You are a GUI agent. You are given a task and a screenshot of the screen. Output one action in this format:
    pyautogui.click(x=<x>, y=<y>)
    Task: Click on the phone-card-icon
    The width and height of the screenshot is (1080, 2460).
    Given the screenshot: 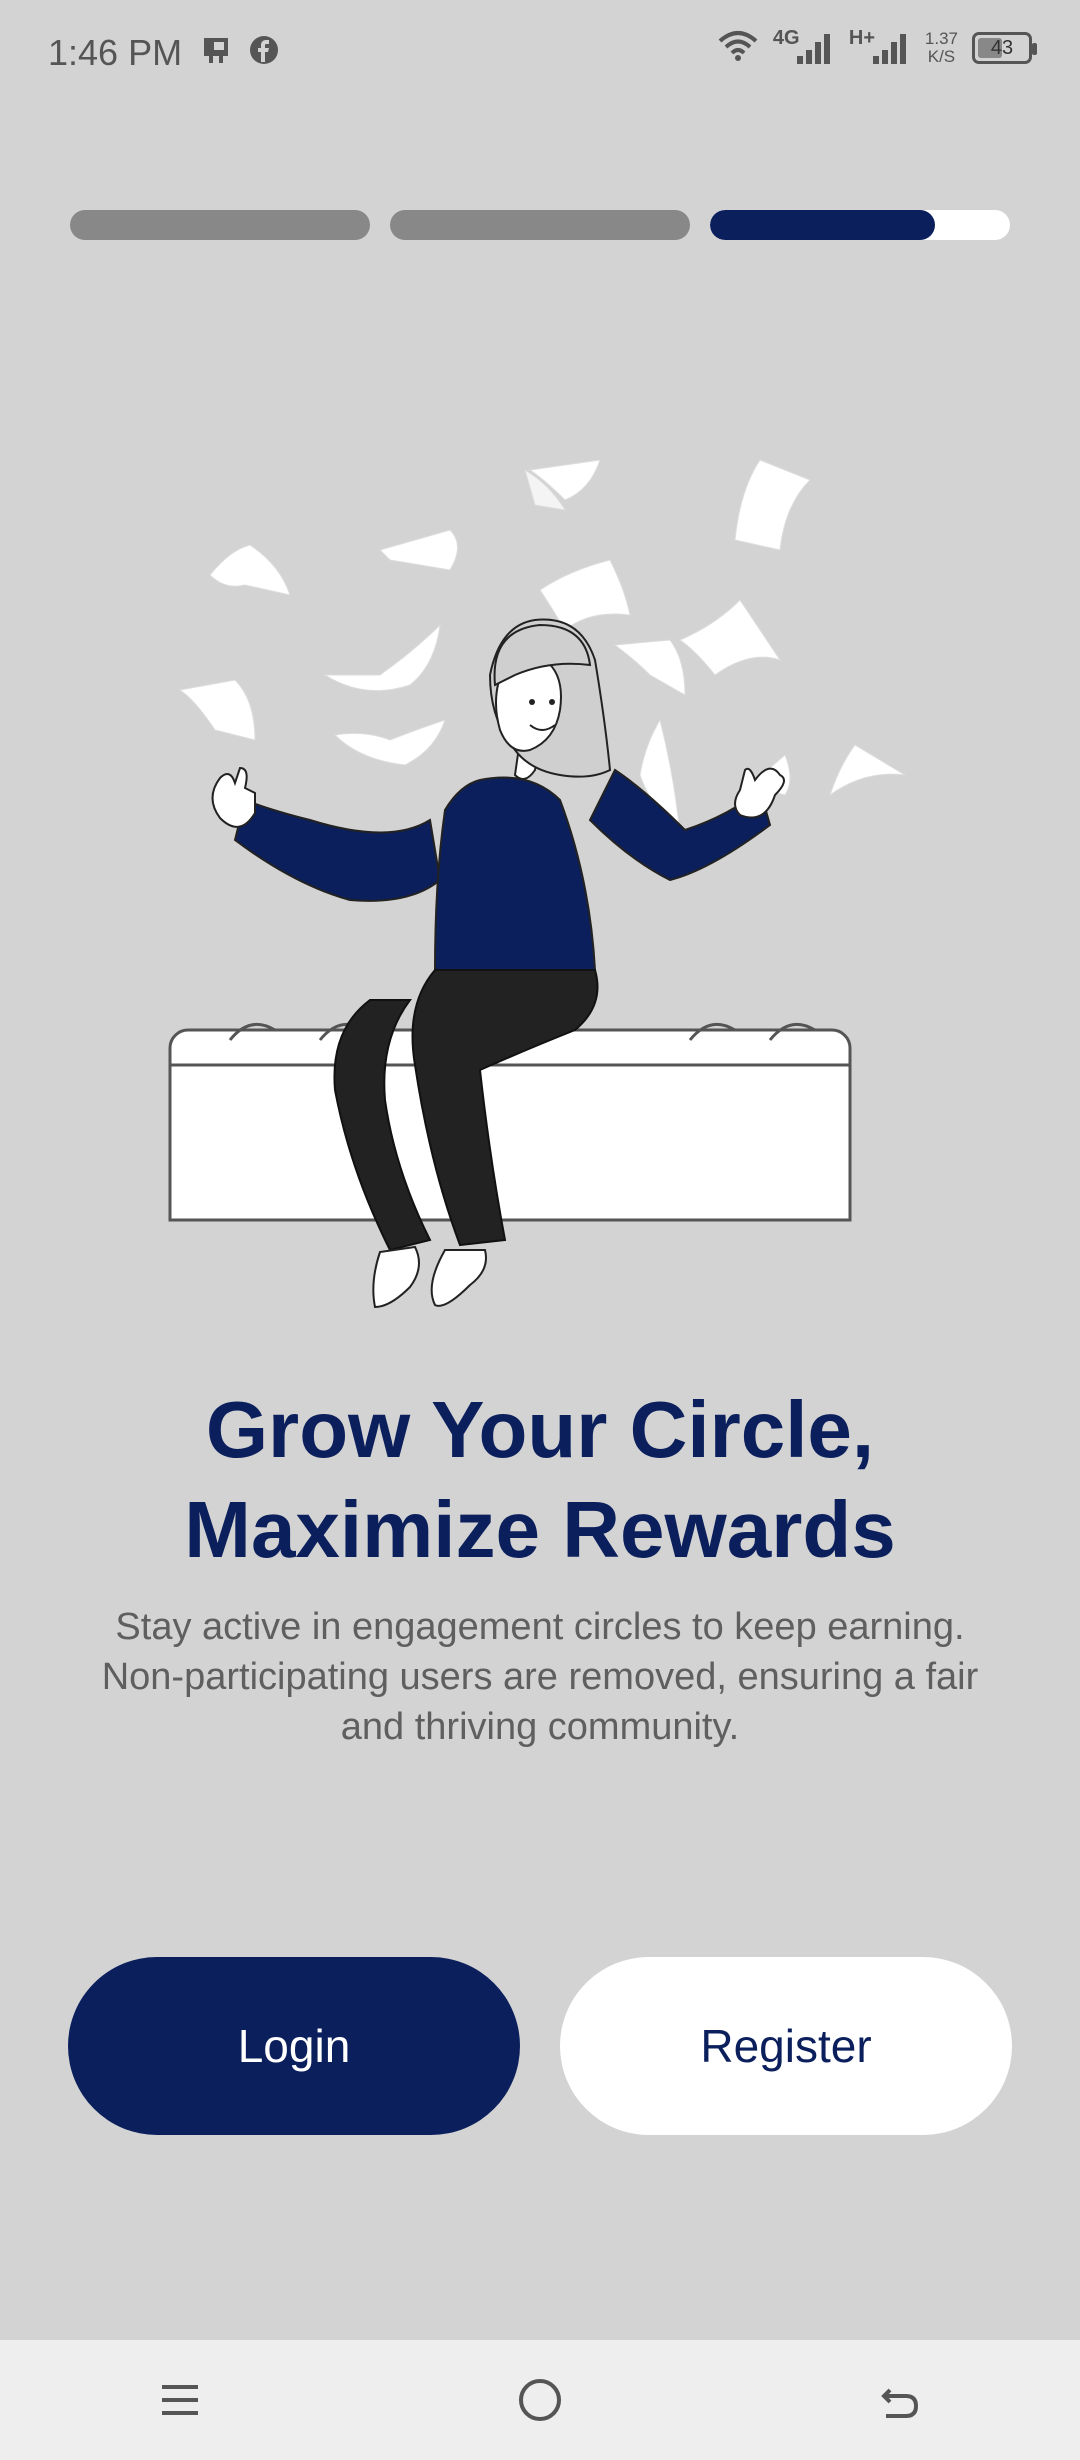 What is the action you would take?
    pyautogui.click(x=216, y=52)
    